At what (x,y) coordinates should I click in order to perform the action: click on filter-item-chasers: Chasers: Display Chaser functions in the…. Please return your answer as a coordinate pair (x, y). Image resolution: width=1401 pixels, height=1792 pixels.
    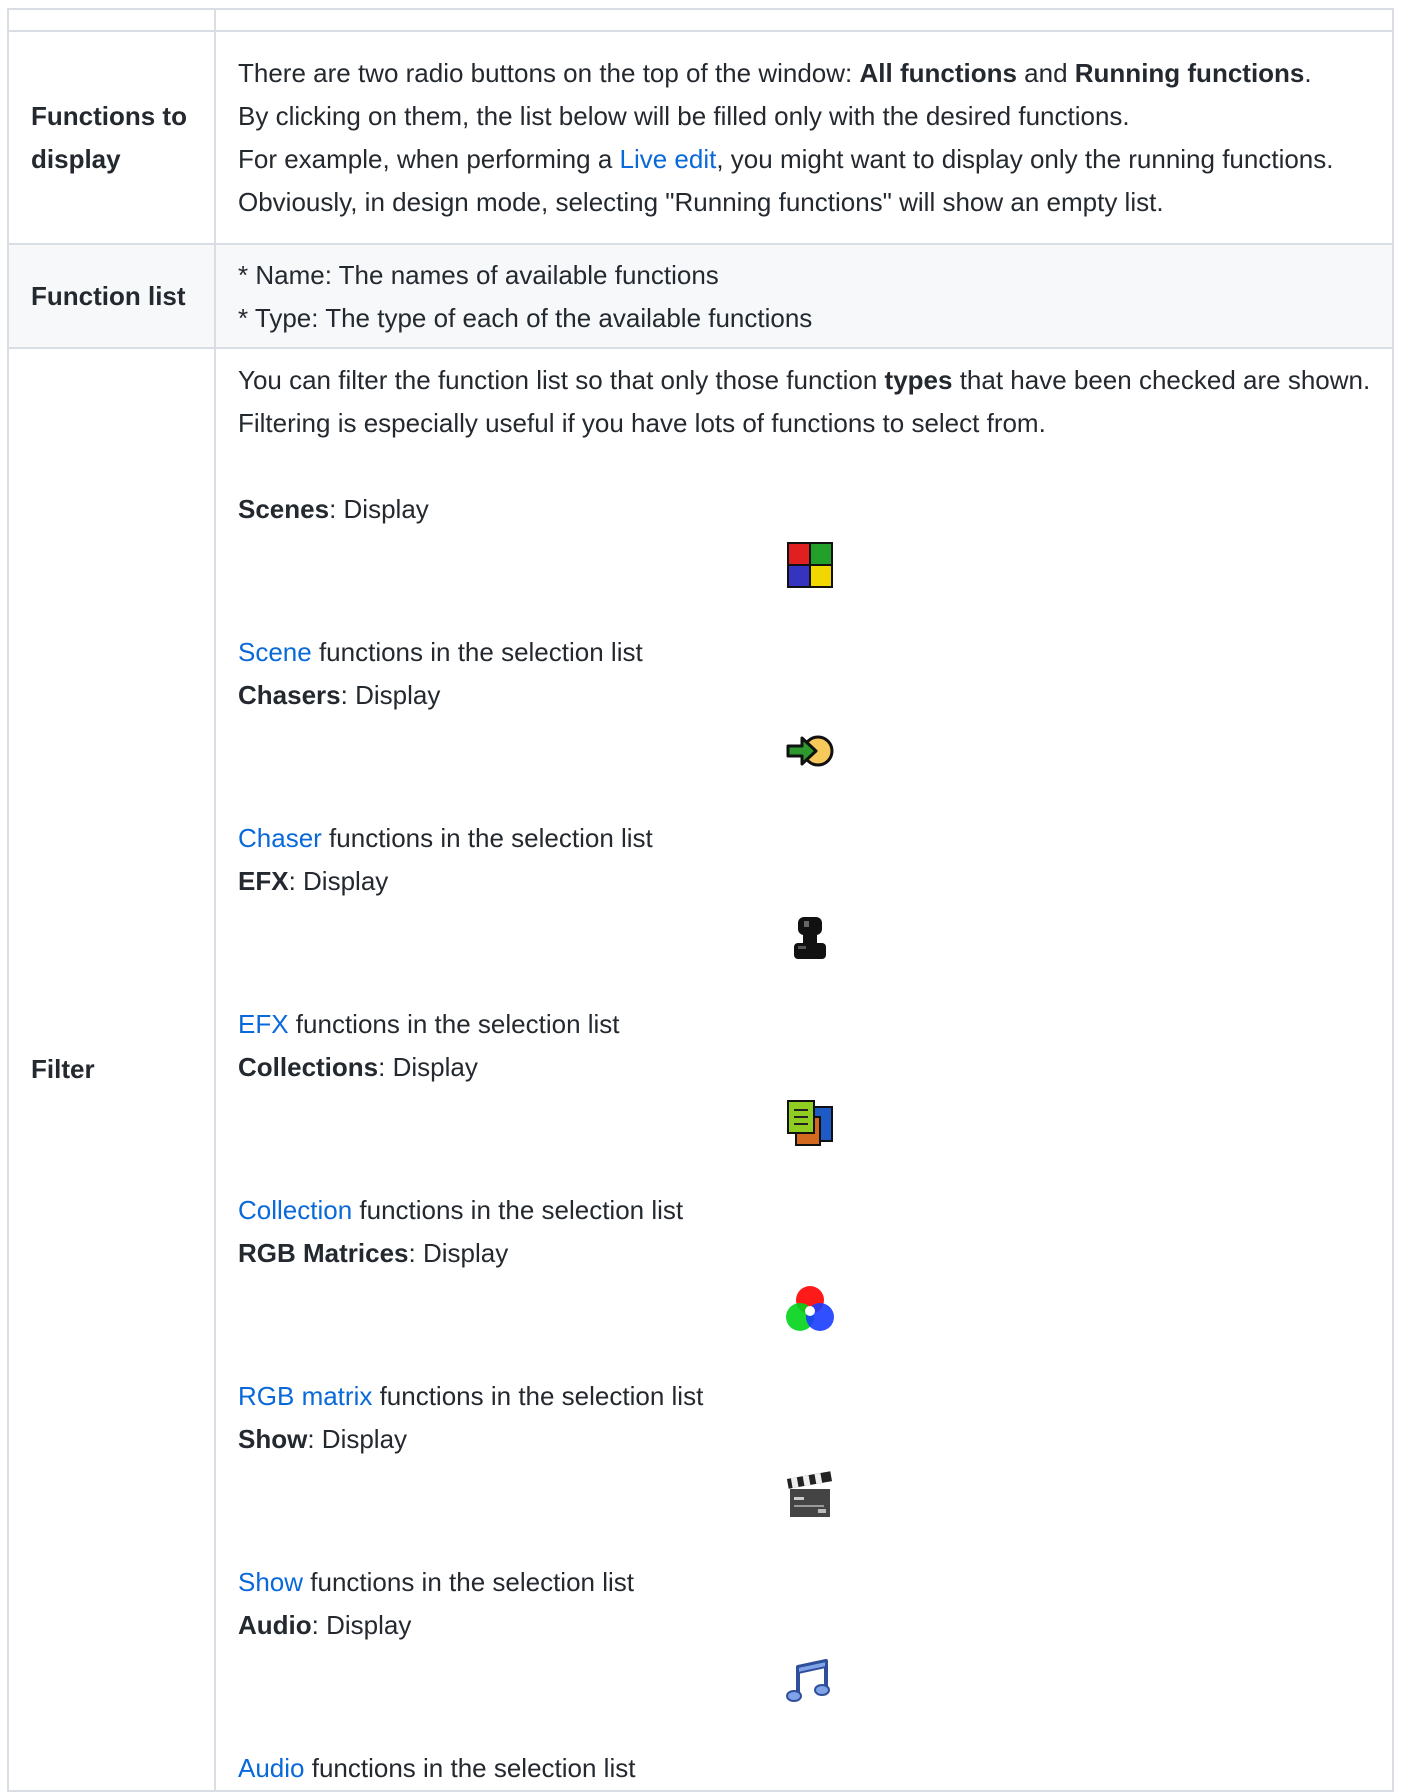
    Looking at the image, I should click on (806, 767).